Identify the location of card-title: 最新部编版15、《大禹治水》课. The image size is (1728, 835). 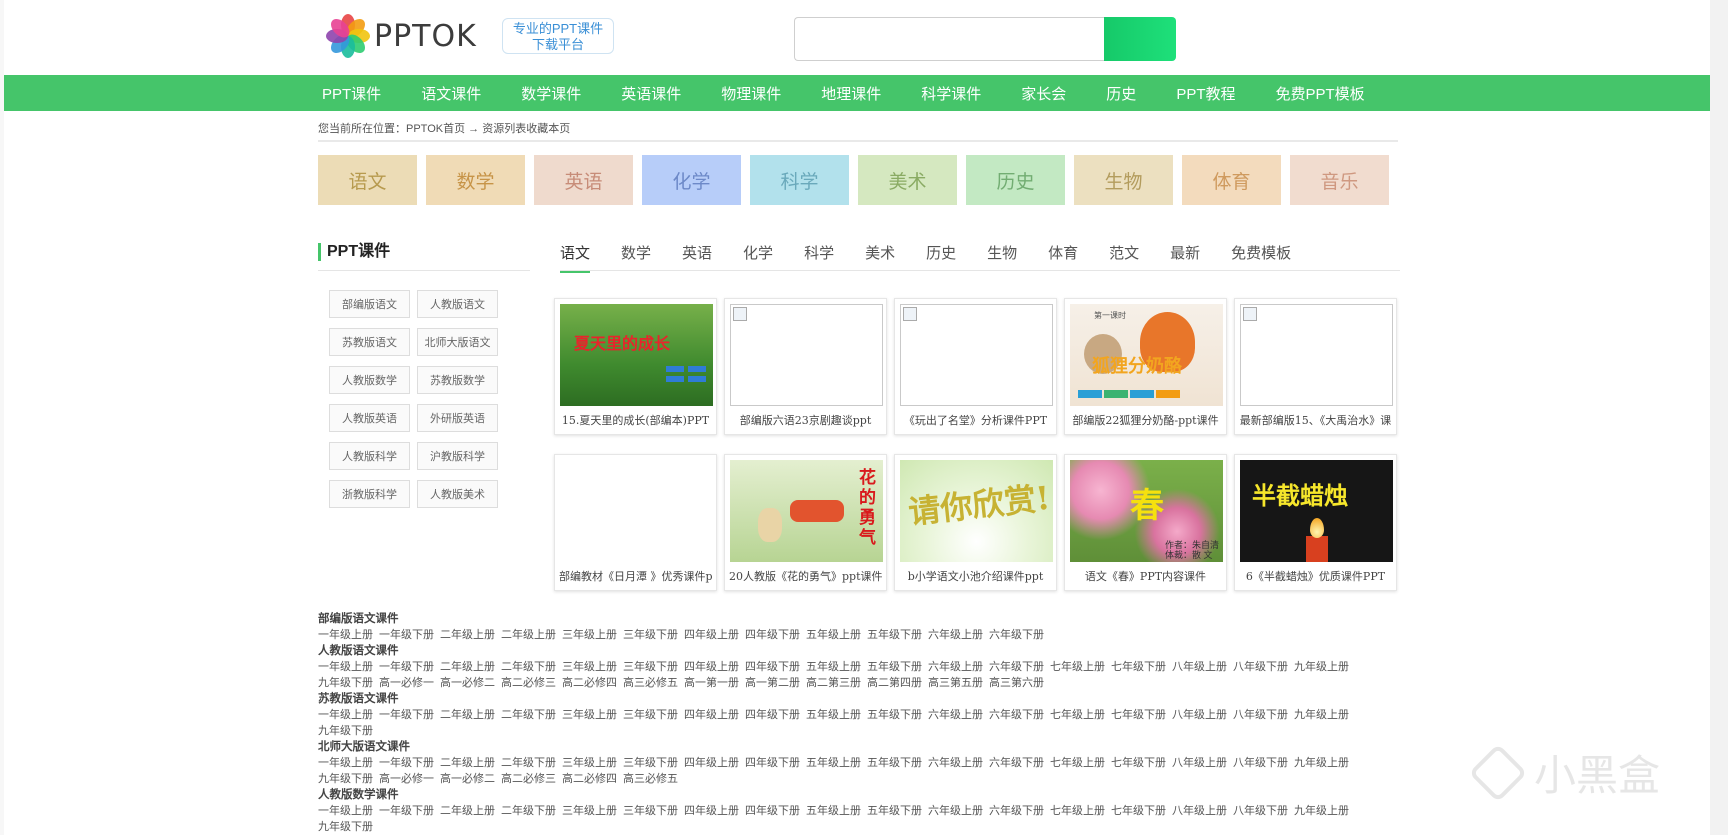
(1315, 420).